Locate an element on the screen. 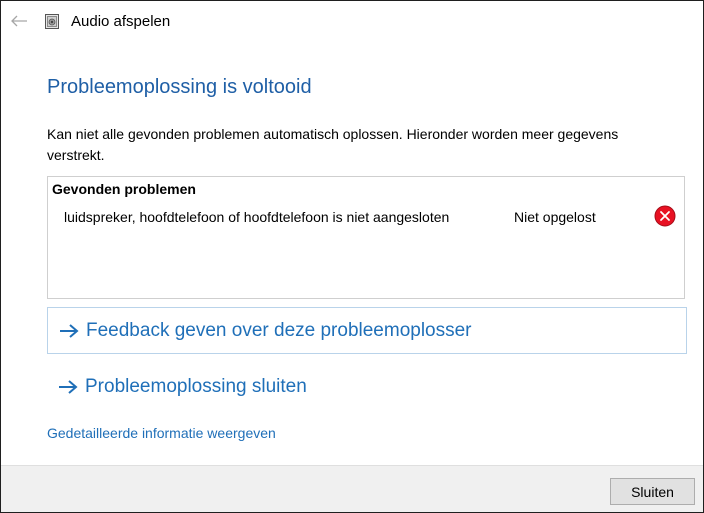 The image size is (704, 513). close-troubleshooter-link: Probleemoplossing sluiten is located at coordinates (177, 387).